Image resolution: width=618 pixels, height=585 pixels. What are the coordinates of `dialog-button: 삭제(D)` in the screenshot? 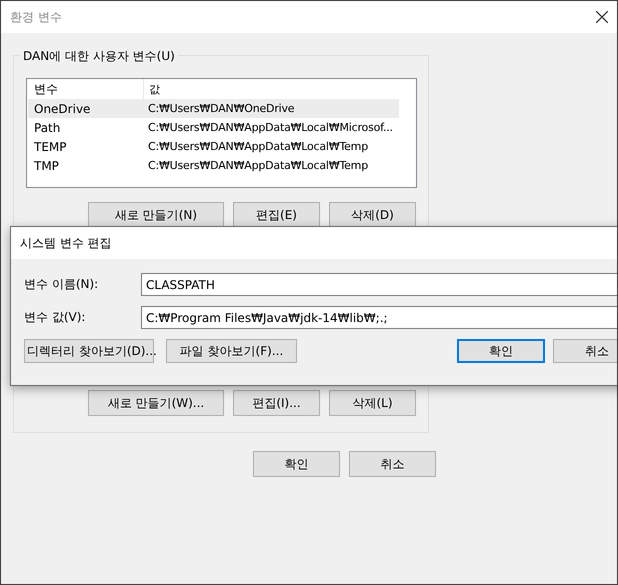 It's located at (372, 215).